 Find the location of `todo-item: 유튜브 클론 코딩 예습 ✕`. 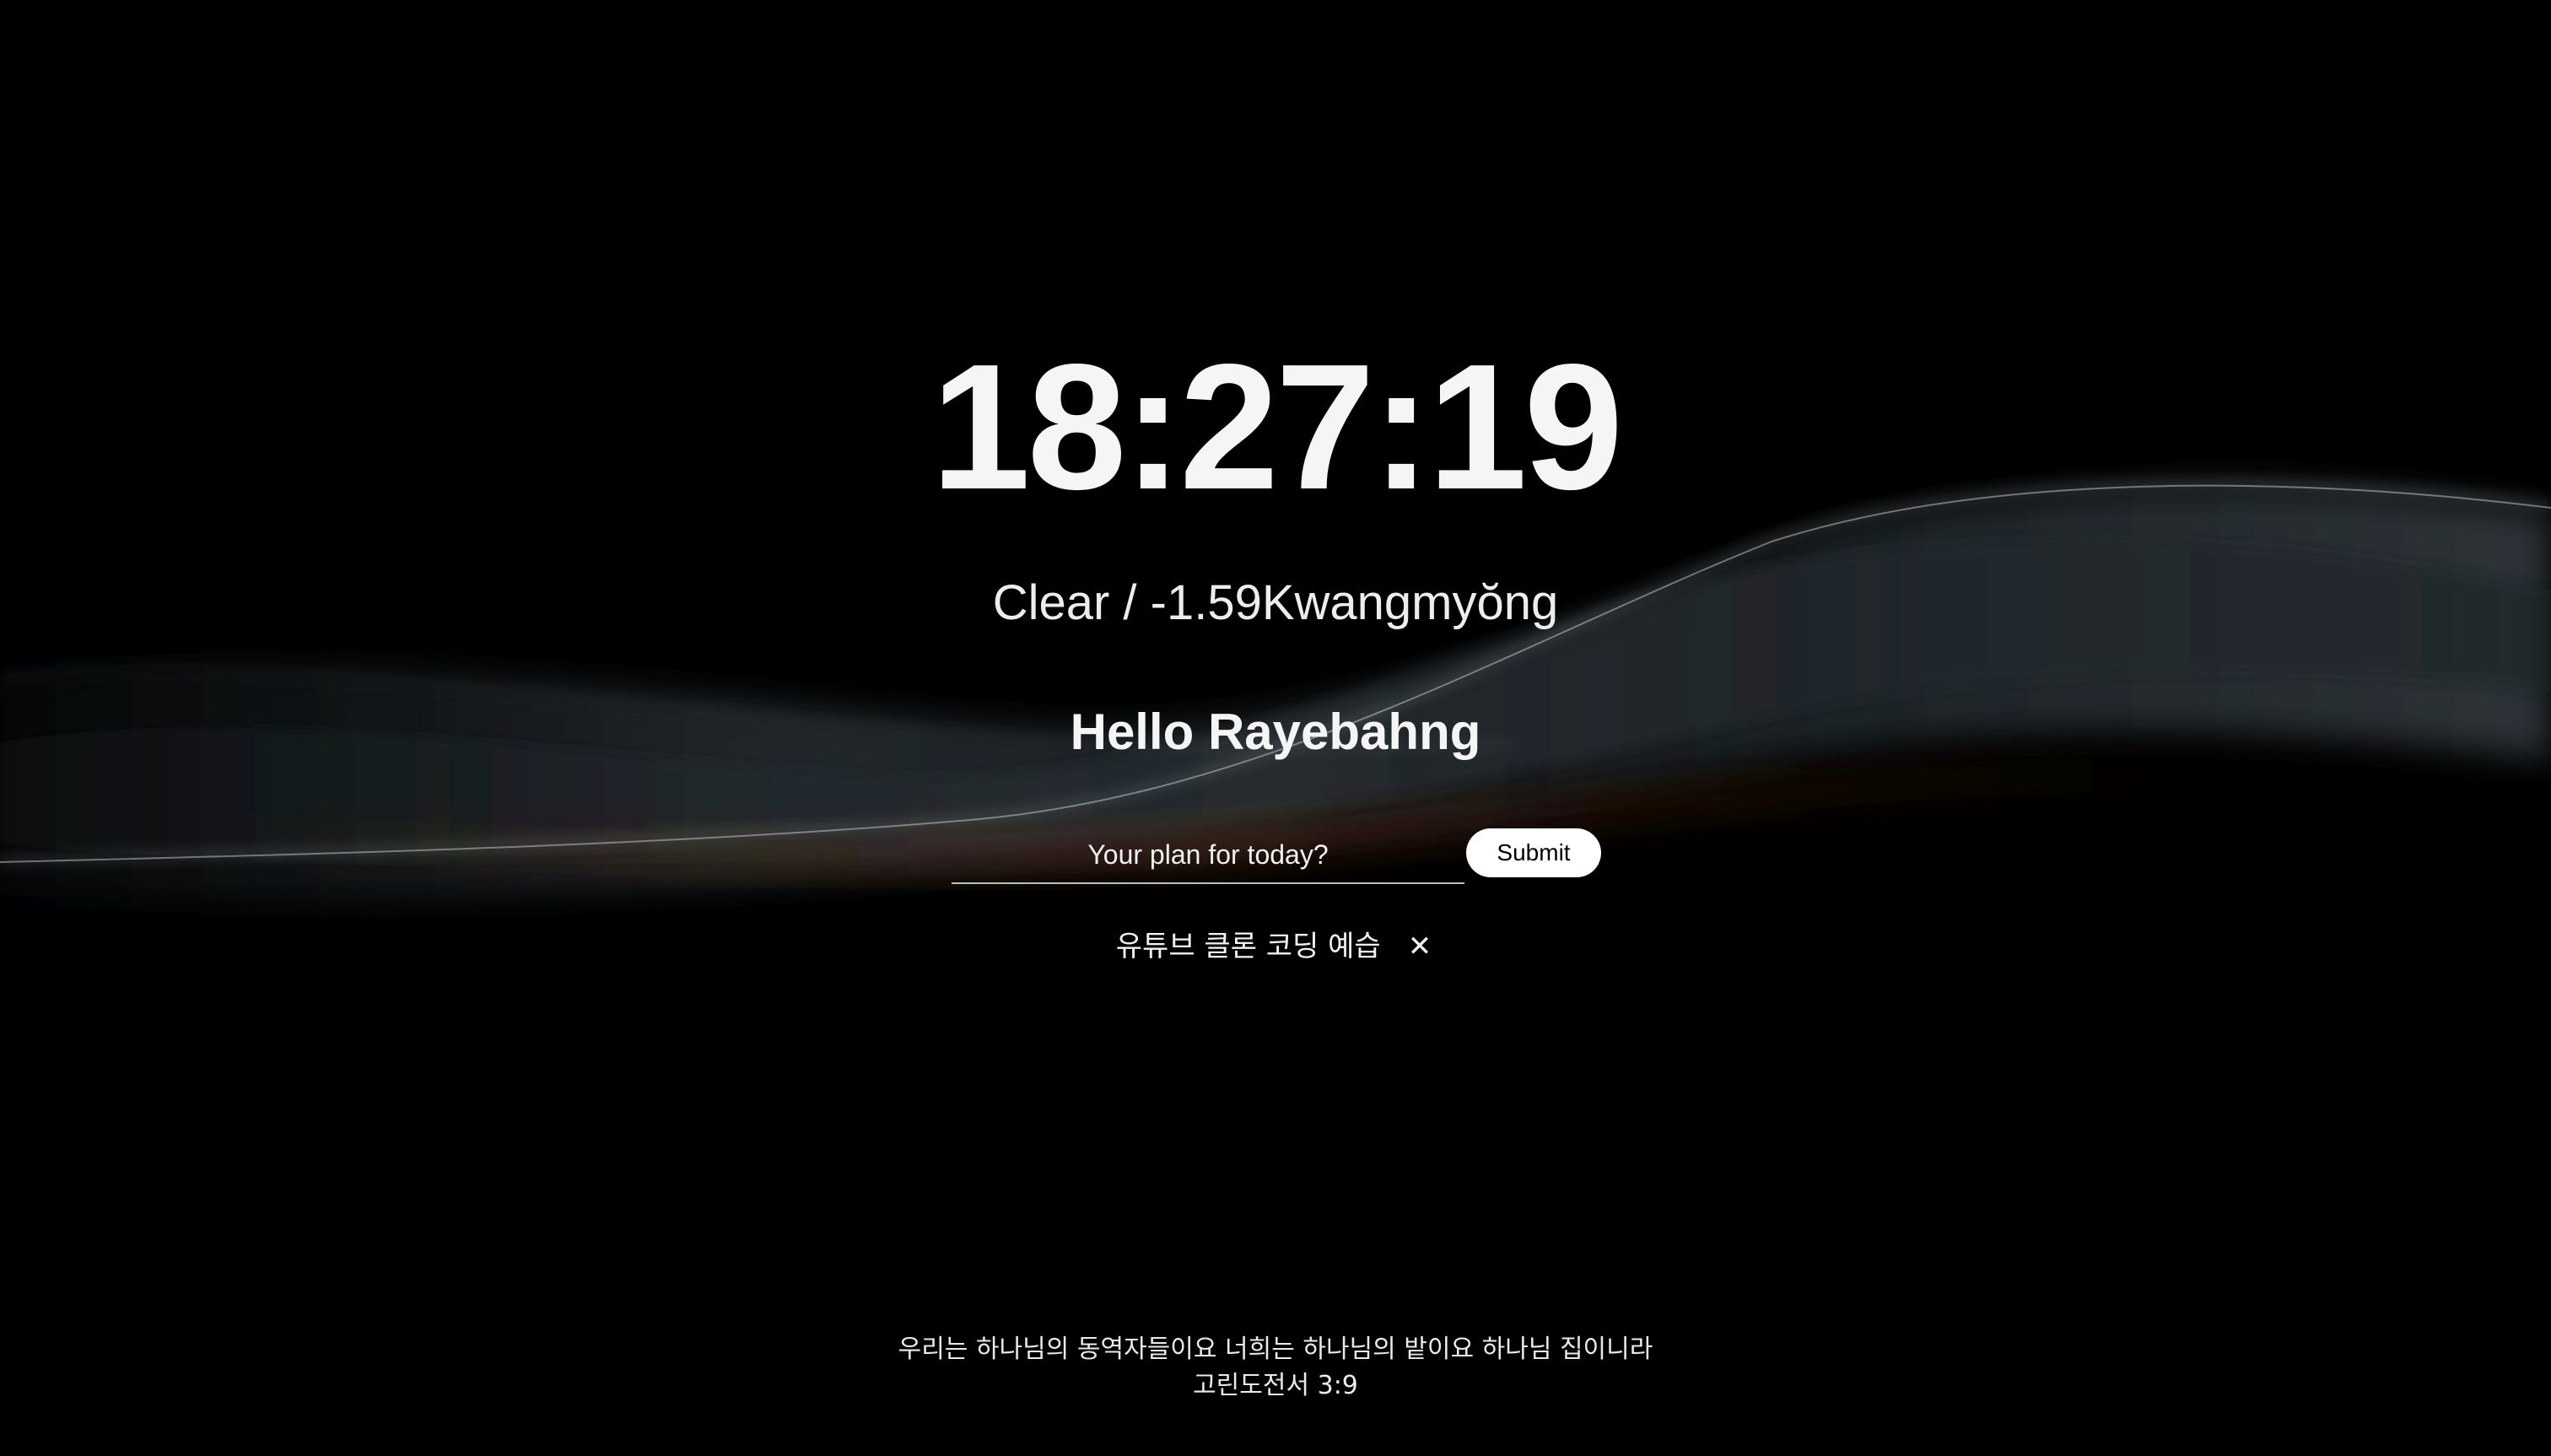

todo-item: 유튜브 클론 코딩 예습 ✕ is located at coordinates (1275, 946).